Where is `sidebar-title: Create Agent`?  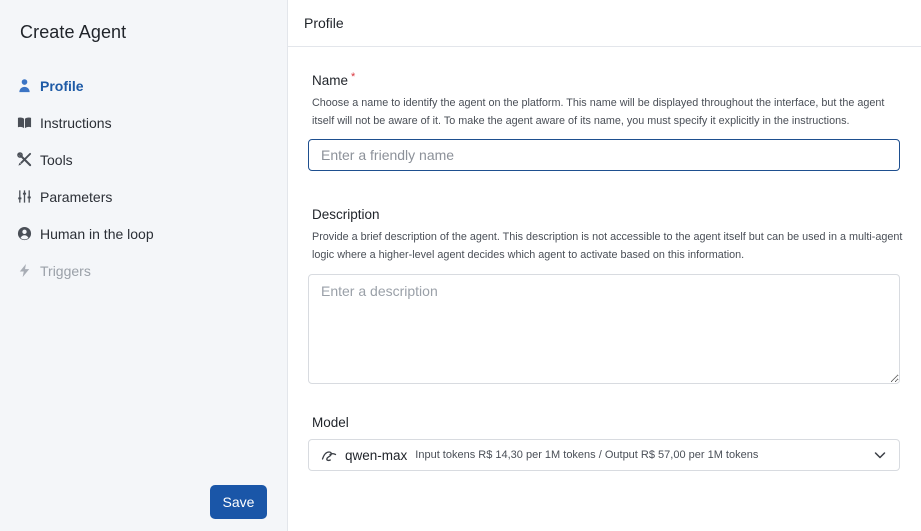
sidebar-title: Create Agent is located at coordinates (73, 32).